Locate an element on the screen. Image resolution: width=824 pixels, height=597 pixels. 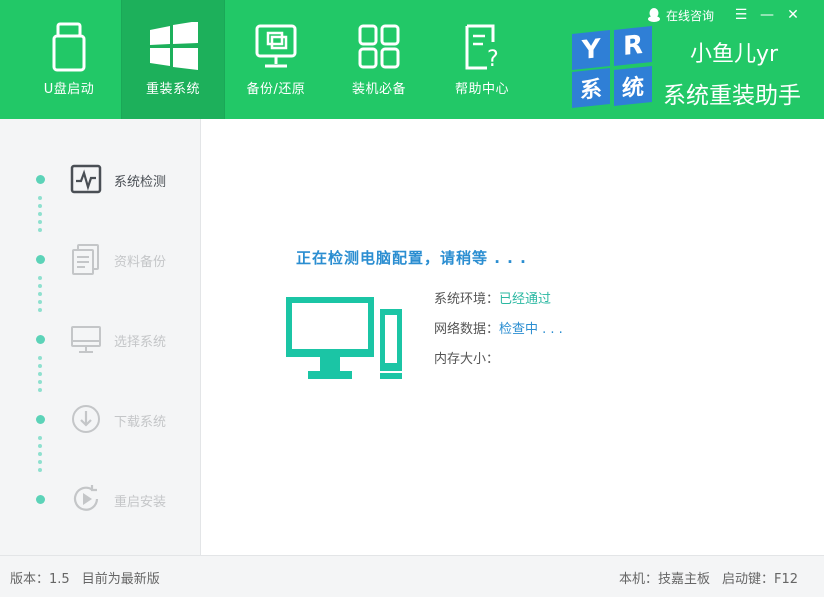
online-consult-button: 在线咨询 is located at coordinates (680, 15).